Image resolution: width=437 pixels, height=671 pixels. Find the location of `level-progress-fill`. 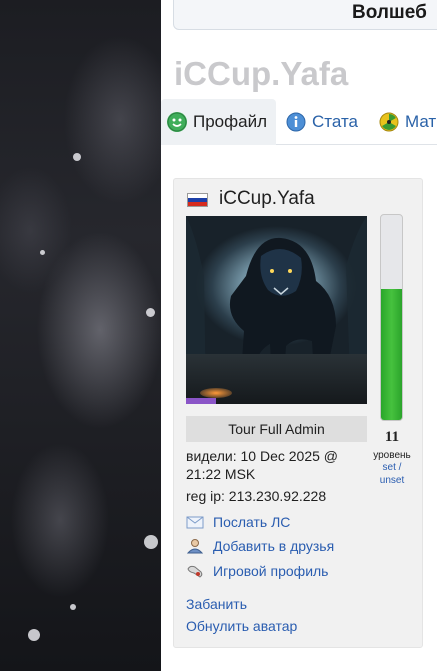

level-progress-fill is located at coordinates (391, 354).